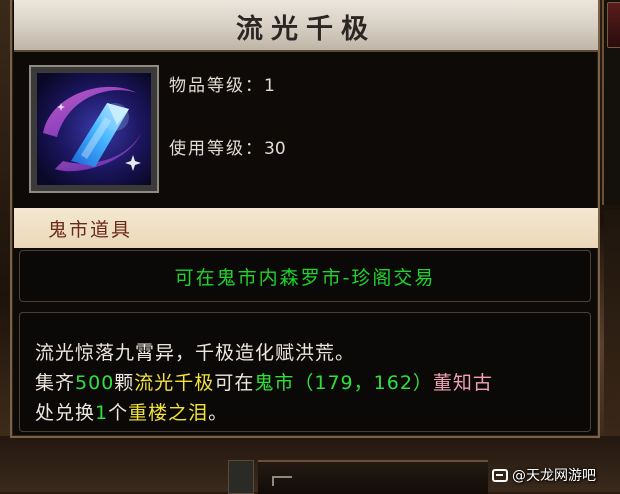 This screenshot has height=494, width=620. I want to click on item-level-value: 1, so click(269, 86).